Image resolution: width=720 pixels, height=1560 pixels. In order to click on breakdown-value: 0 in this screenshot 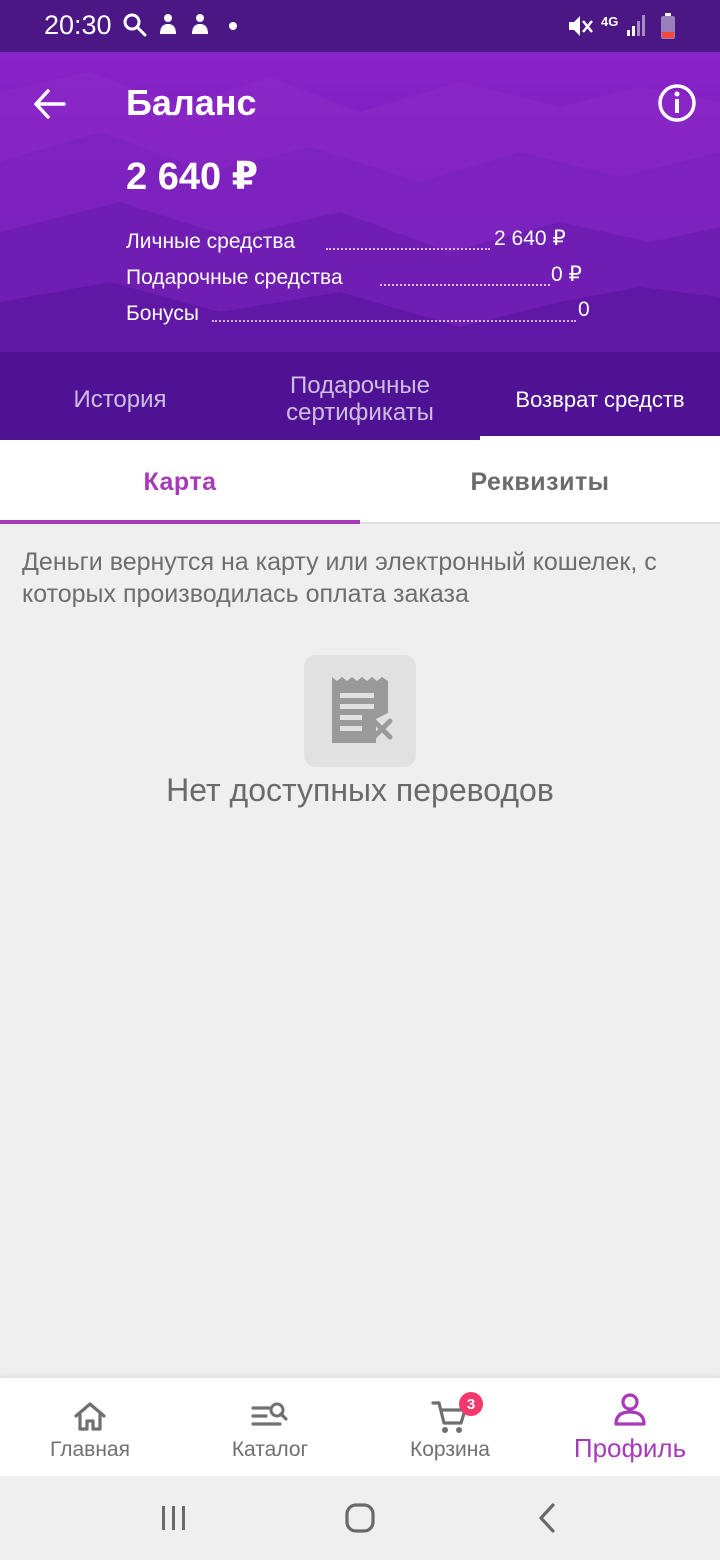, I will do `click(584, 309)`.